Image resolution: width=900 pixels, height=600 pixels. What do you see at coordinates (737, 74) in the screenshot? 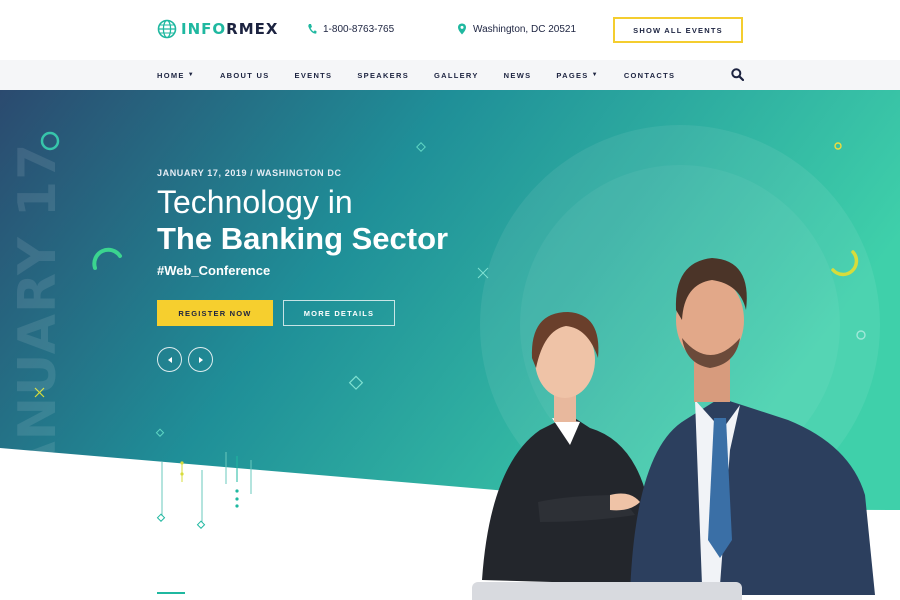
I see `search-icon` at bounding box center [737, 74].